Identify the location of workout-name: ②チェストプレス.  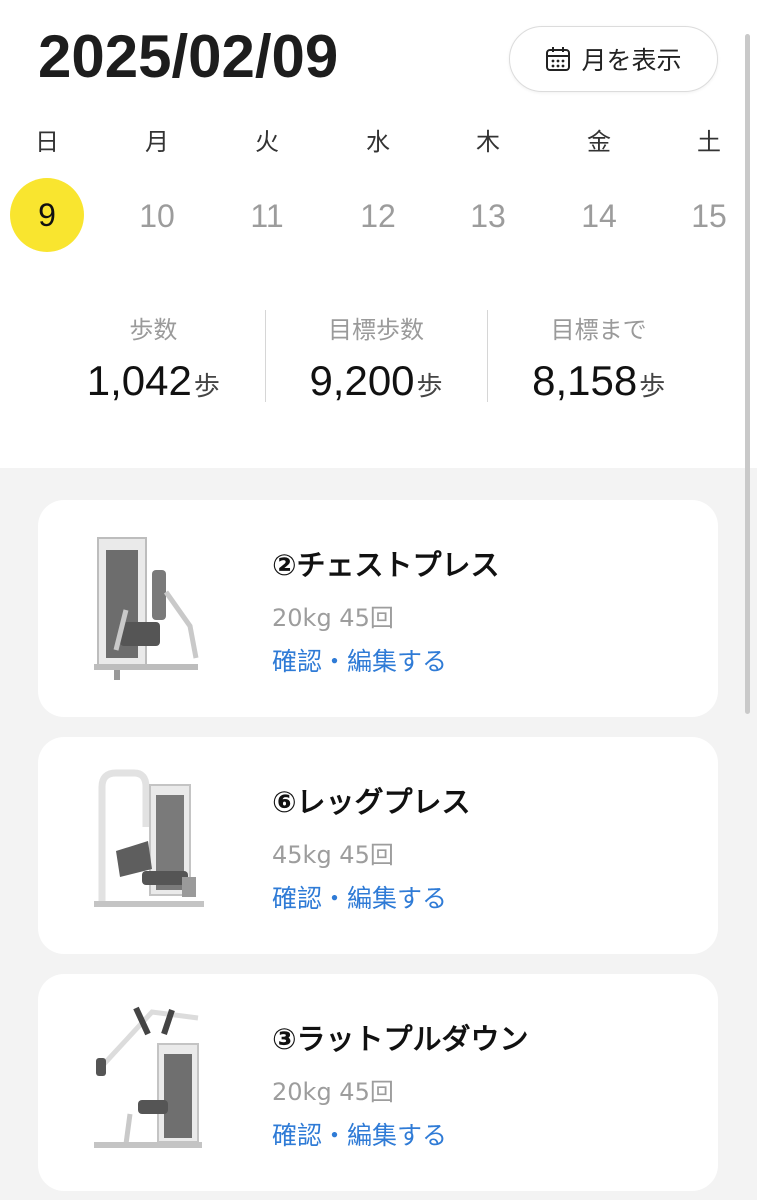
(386, 565).